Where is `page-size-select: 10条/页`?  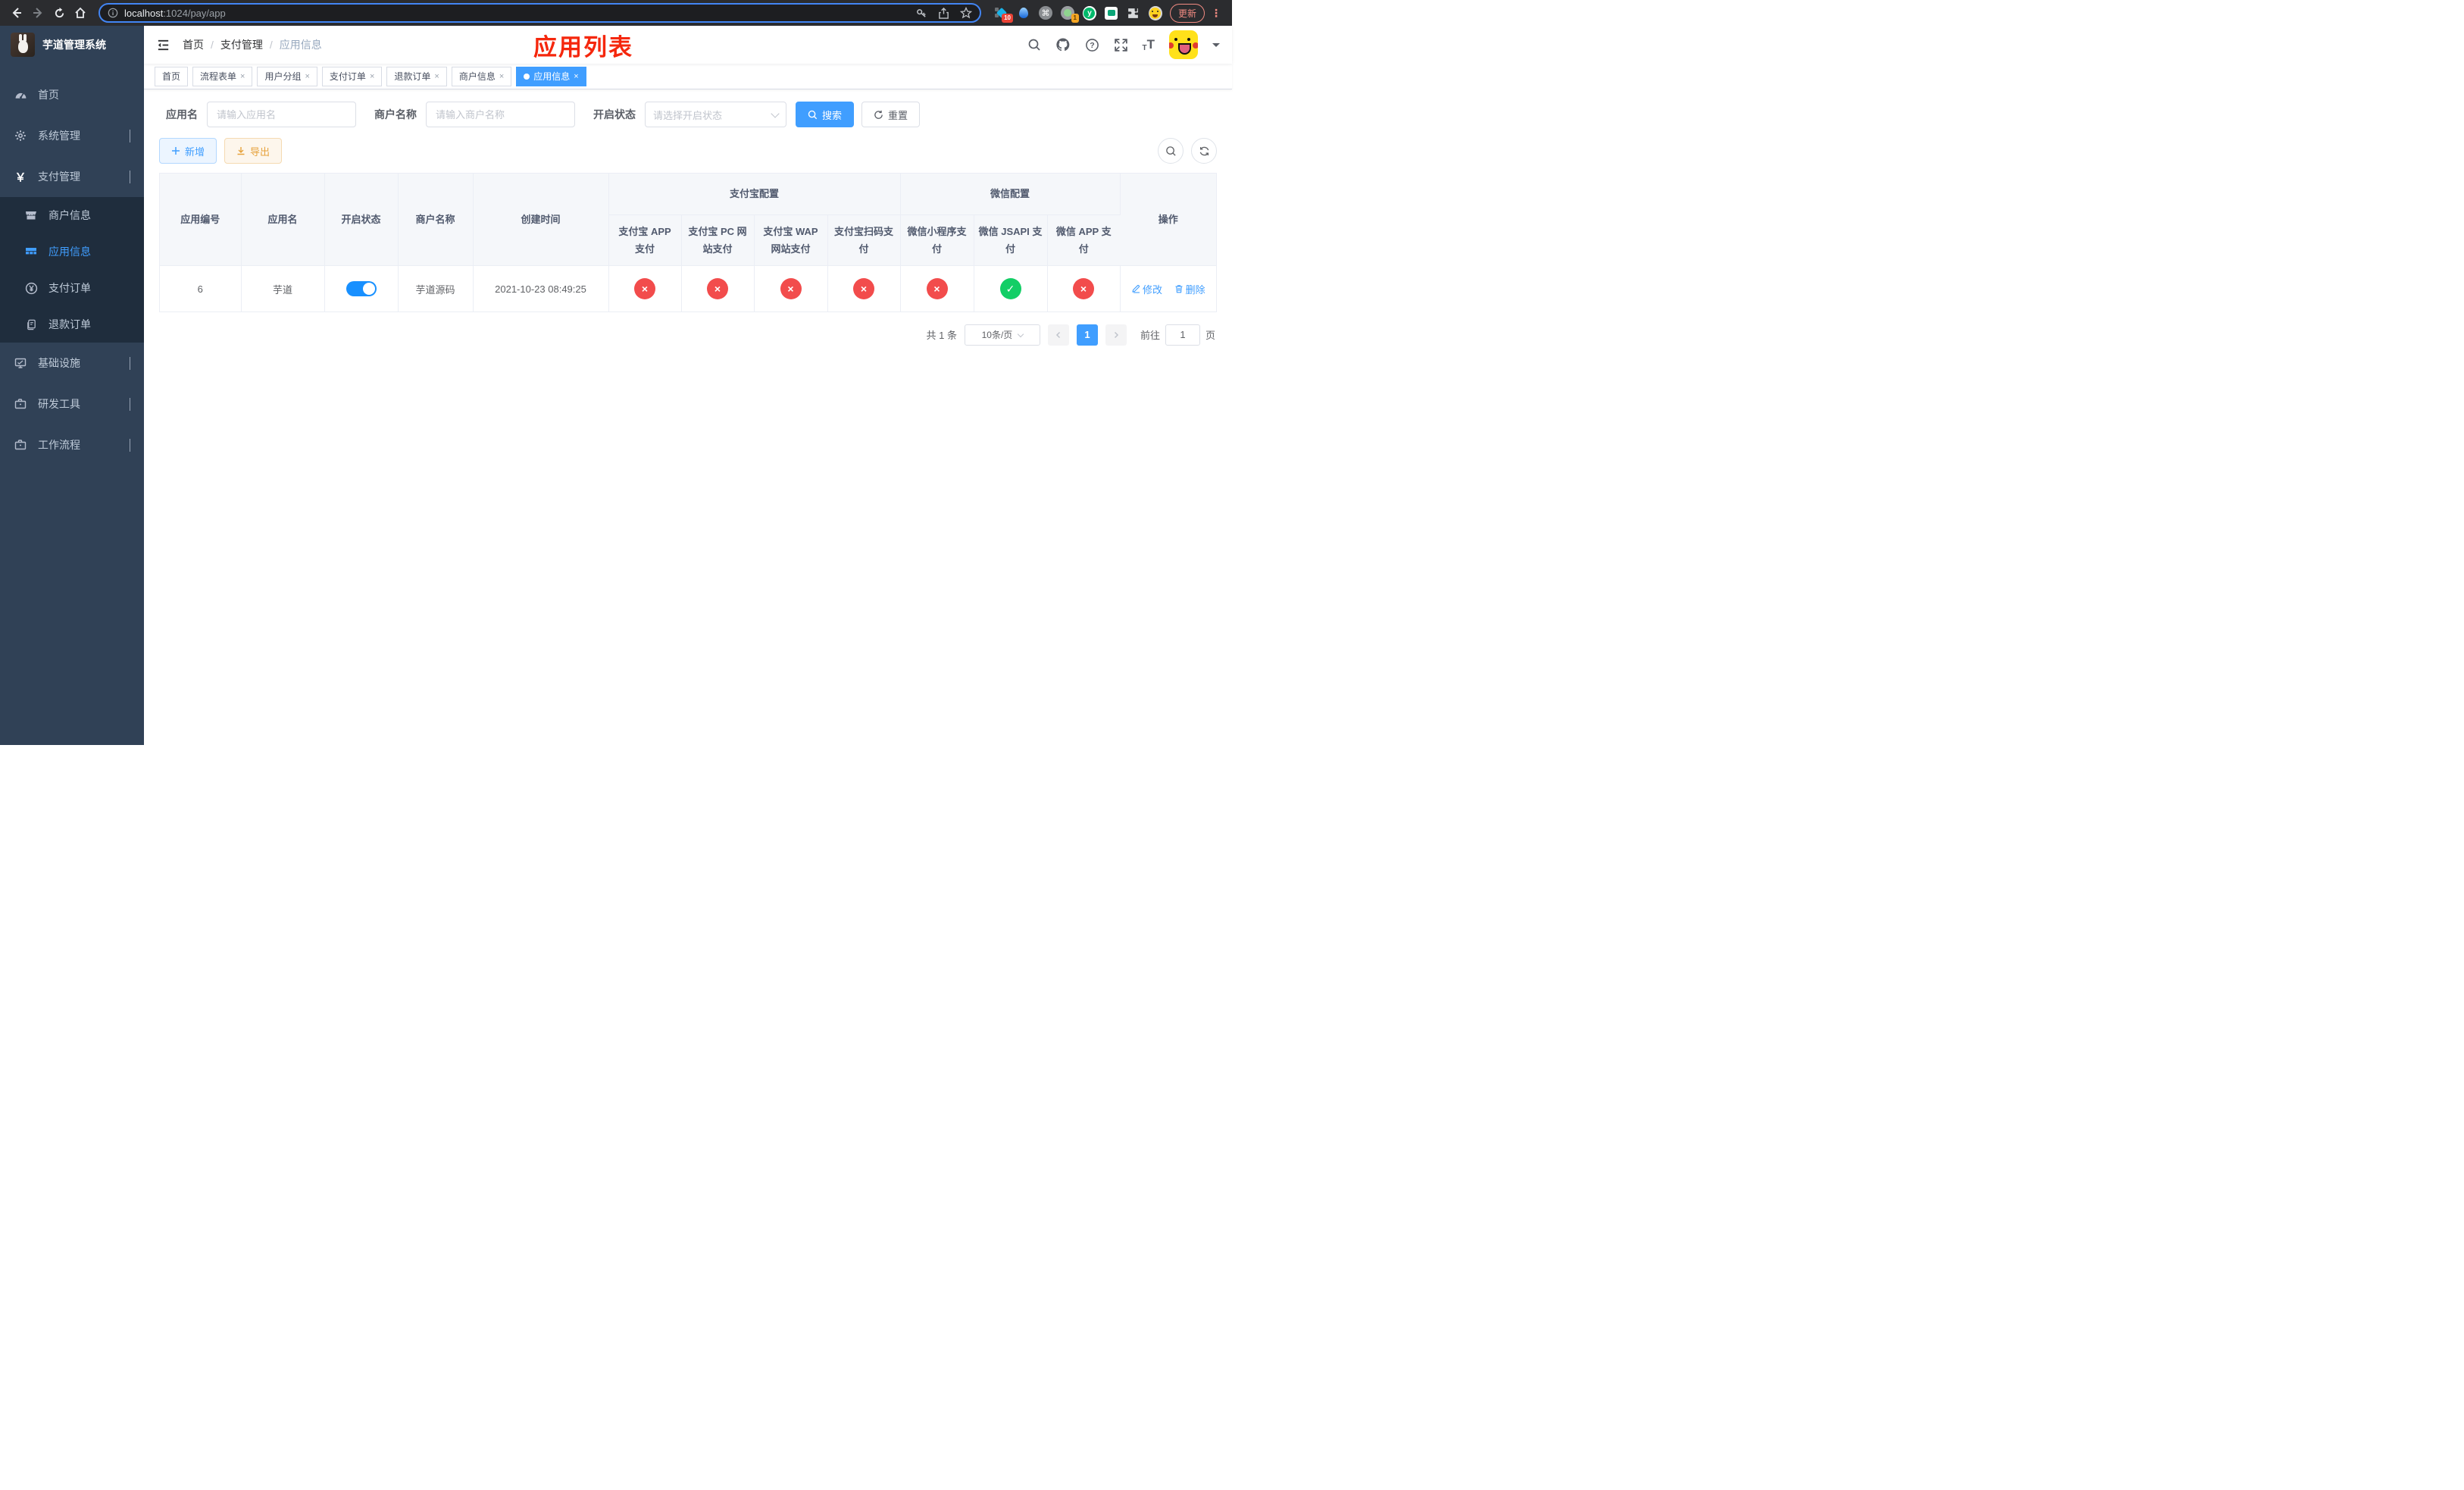
page-size-select: 10条/页 is located at coordinates (1002, 335).